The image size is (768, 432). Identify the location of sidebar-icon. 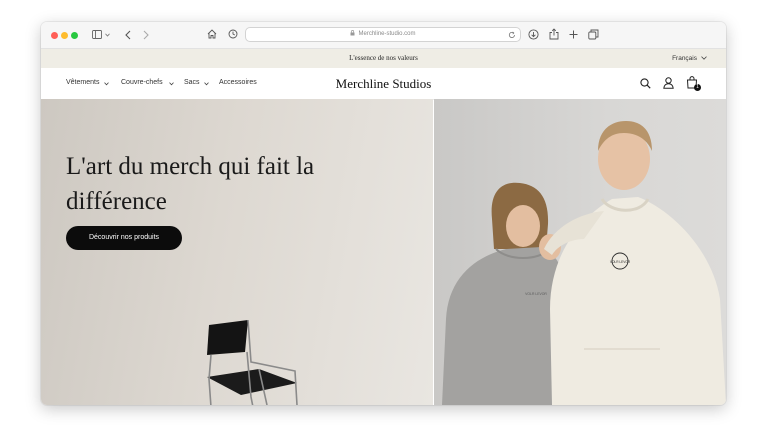
(97, 34).